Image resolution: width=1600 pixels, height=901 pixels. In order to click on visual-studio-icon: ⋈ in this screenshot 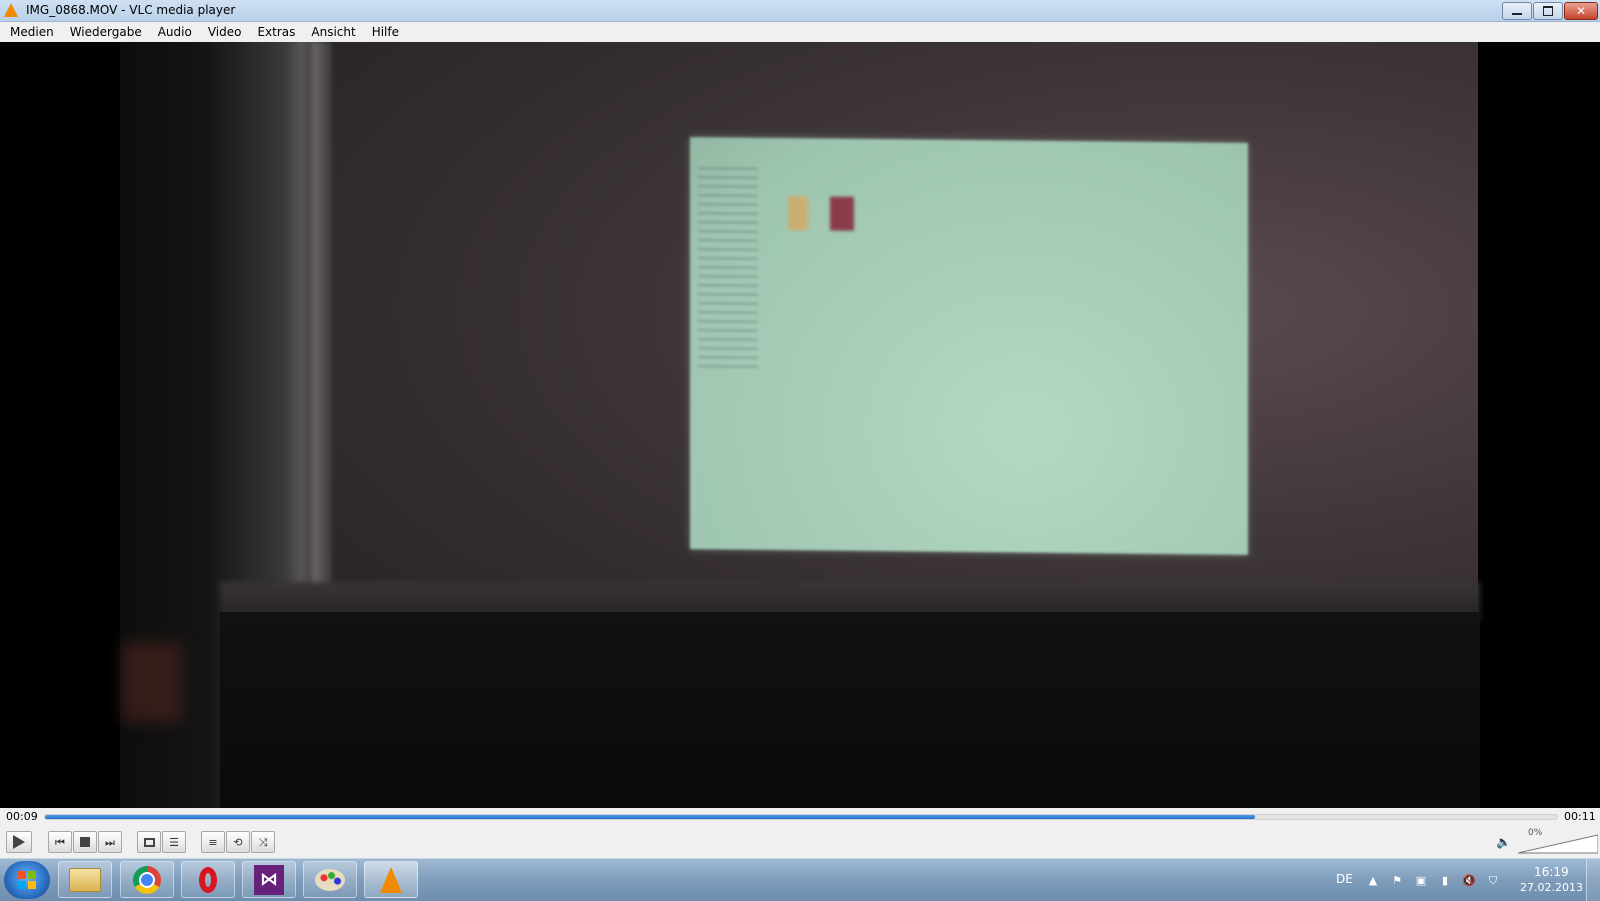, I will do `click(269, 879)`.